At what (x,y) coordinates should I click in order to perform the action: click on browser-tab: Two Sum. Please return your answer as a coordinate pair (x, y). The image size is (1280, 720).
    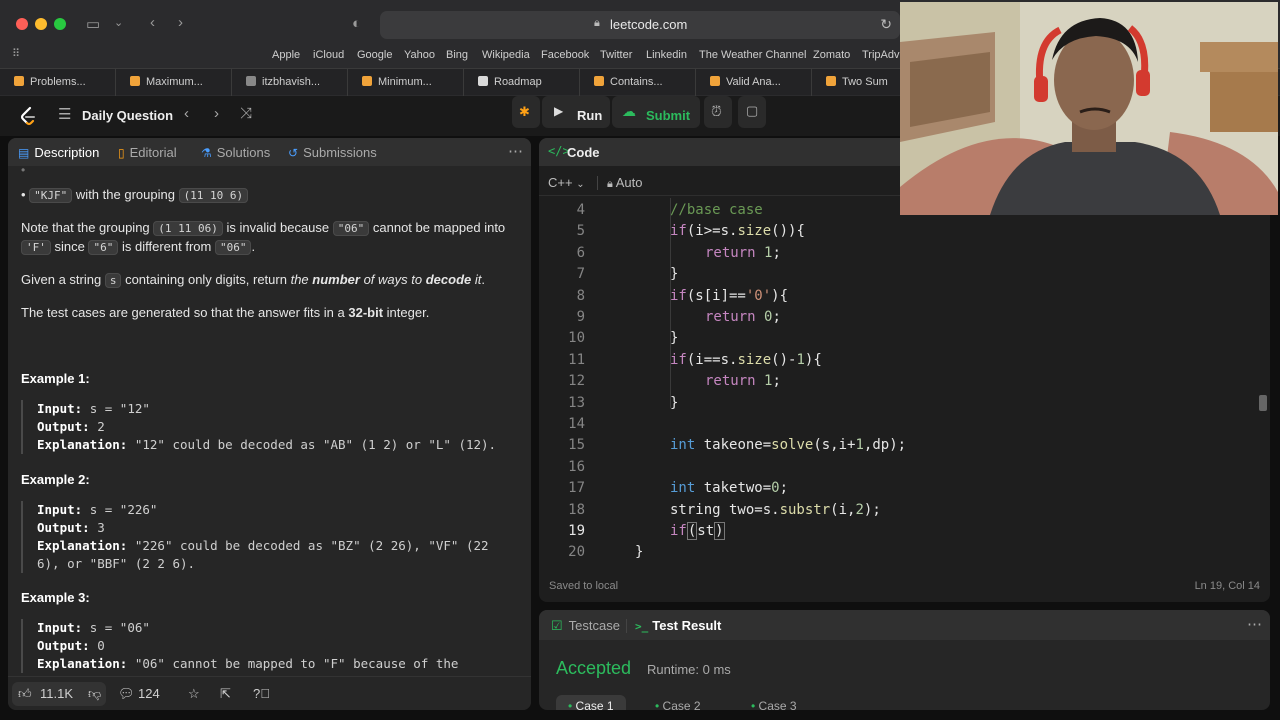
    Looking at the image, I should click on (862, 82).